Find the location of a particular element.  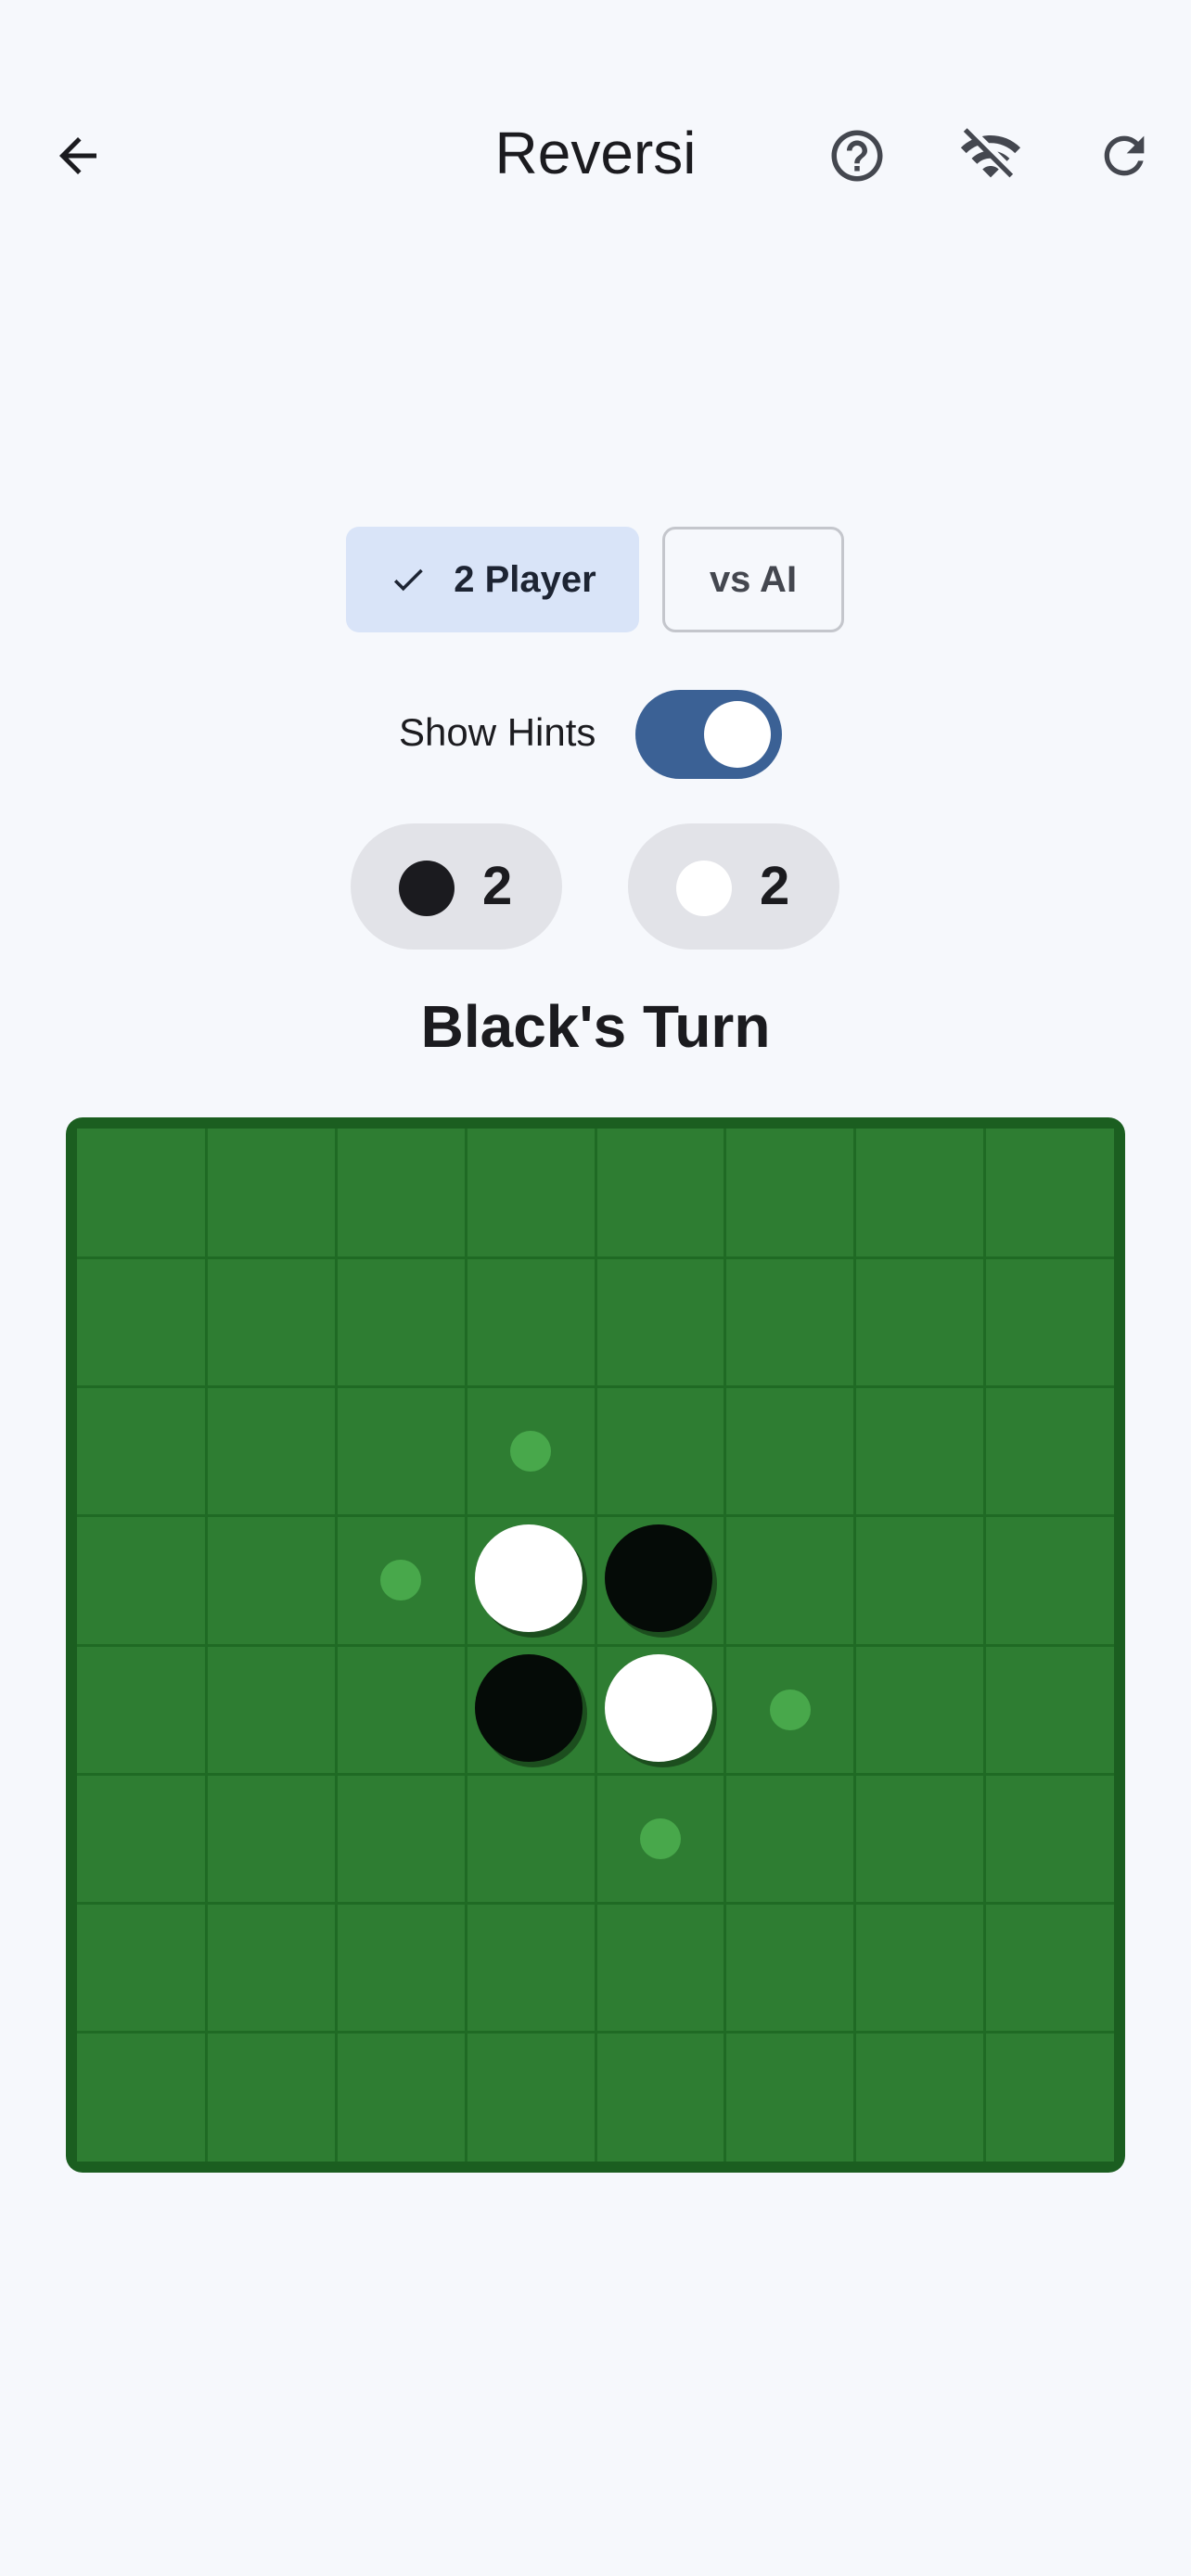

mode-two-player-button: 2 Player is located at coordinates (492, 579).